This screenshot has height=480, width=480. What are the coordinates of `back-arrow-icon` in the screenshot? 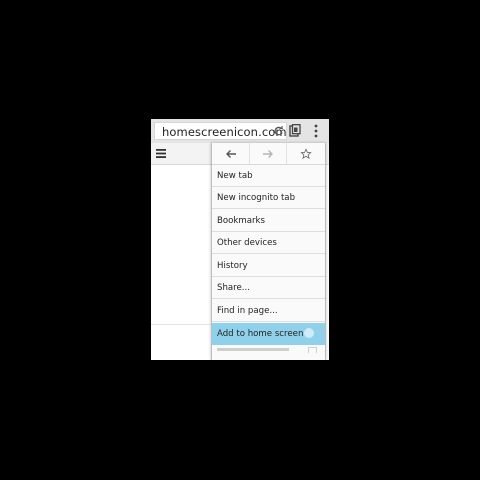 It's located at (230, 153).